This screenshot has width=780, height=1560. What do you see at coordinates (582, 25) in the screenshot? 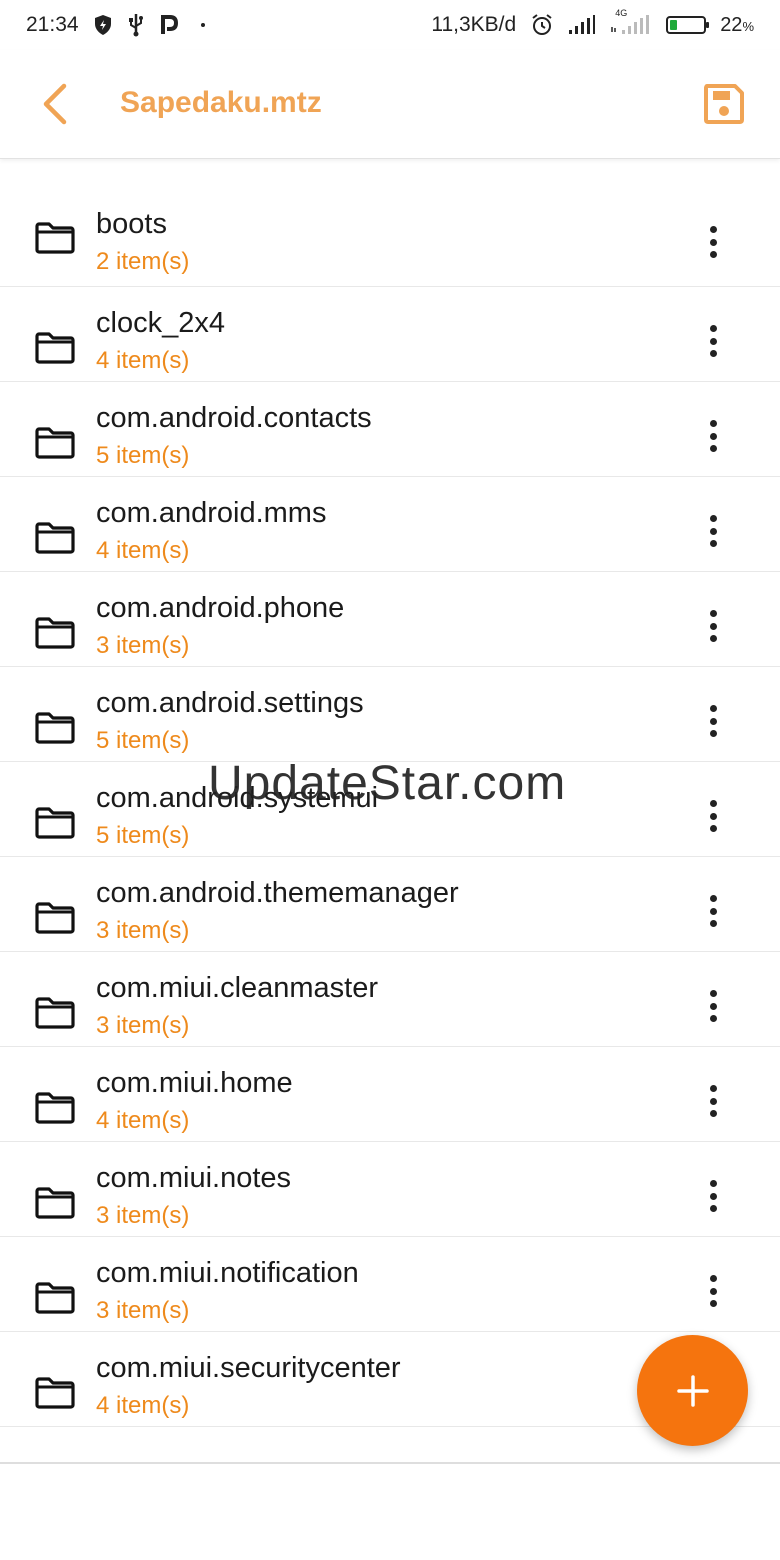
I see `signal-icon` at bounding box center [582, 25].